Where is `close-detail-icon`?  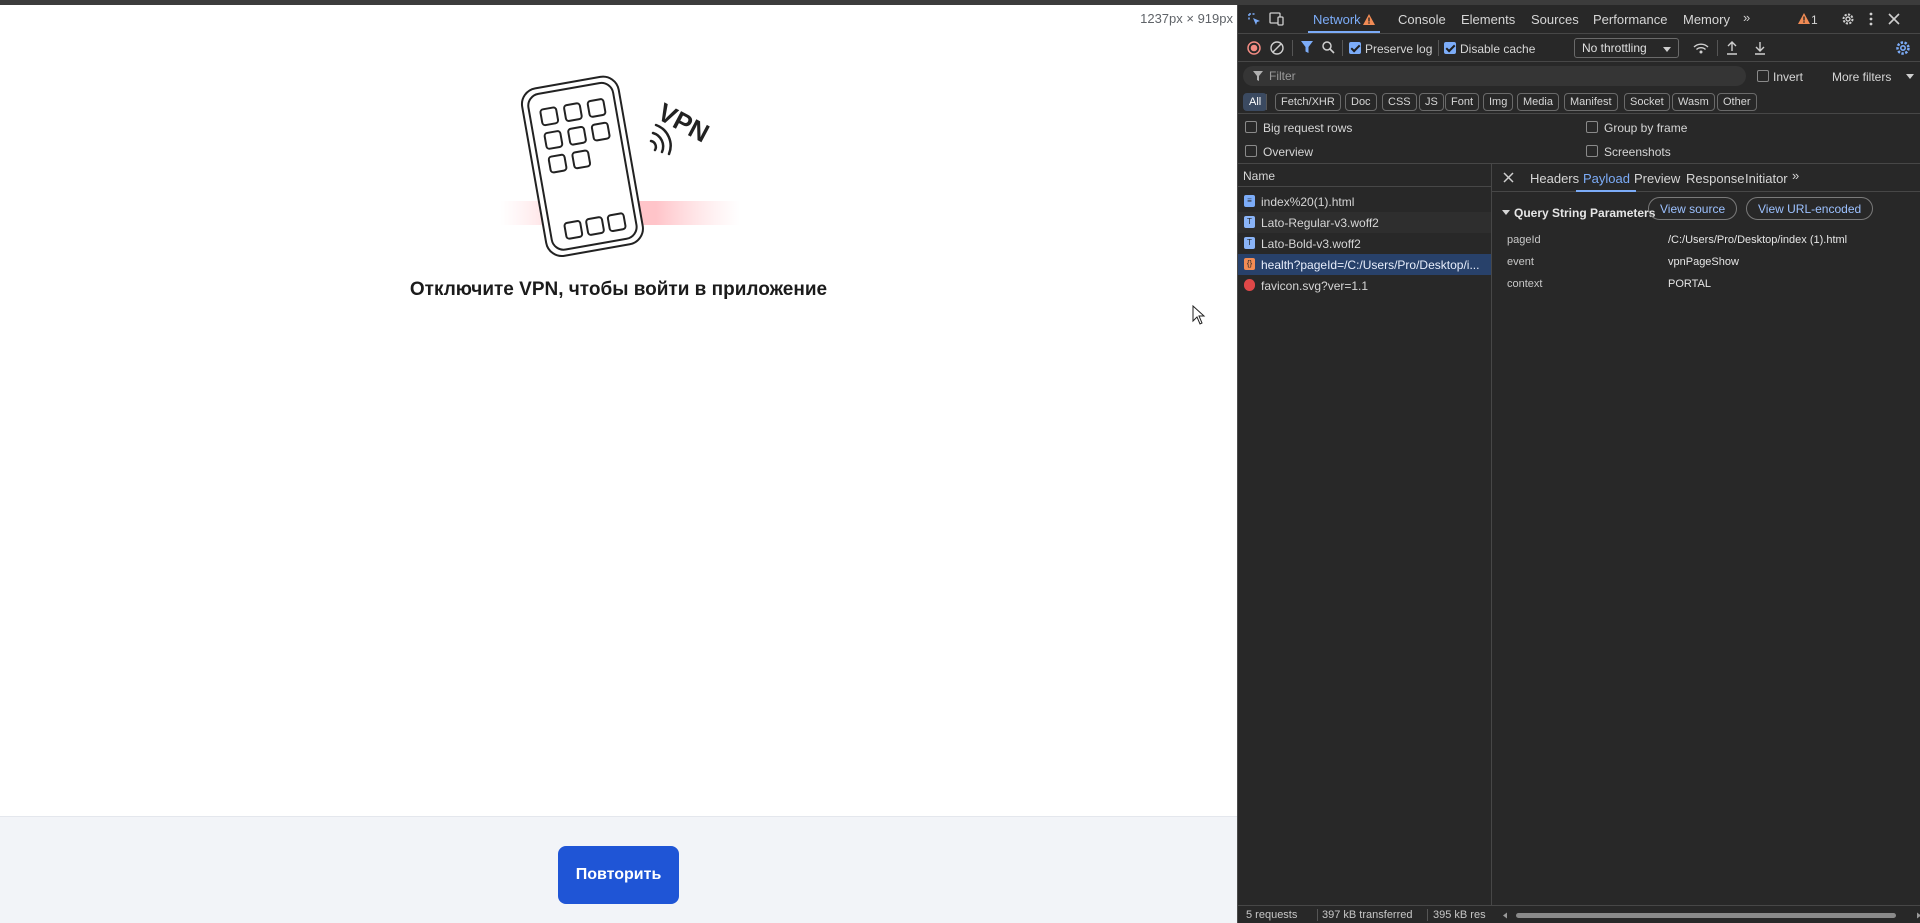 close-detail-icon is located at coordinates (1508, 177).